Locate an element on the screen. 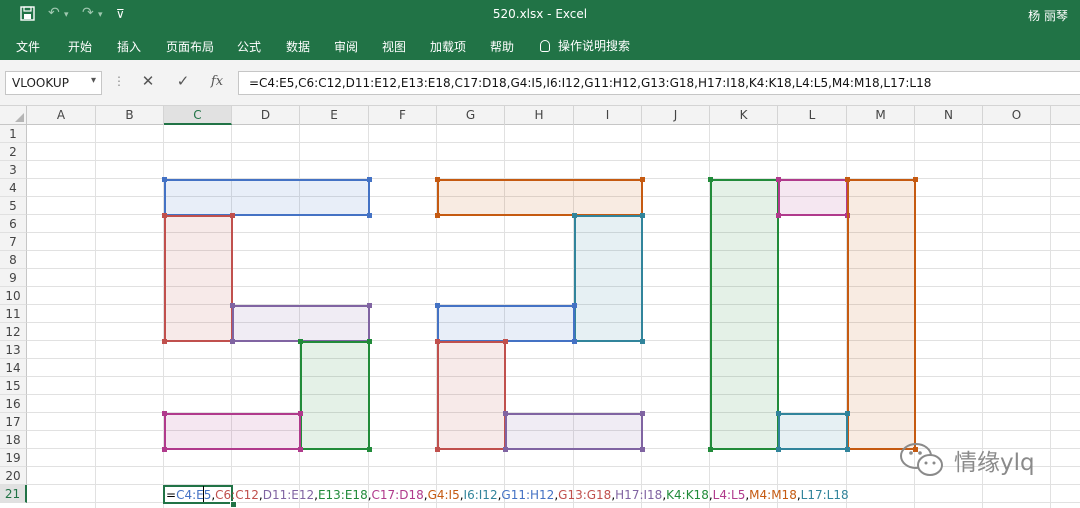  user-name: 杨 丽琴 is located at coordinates (1048, 15).